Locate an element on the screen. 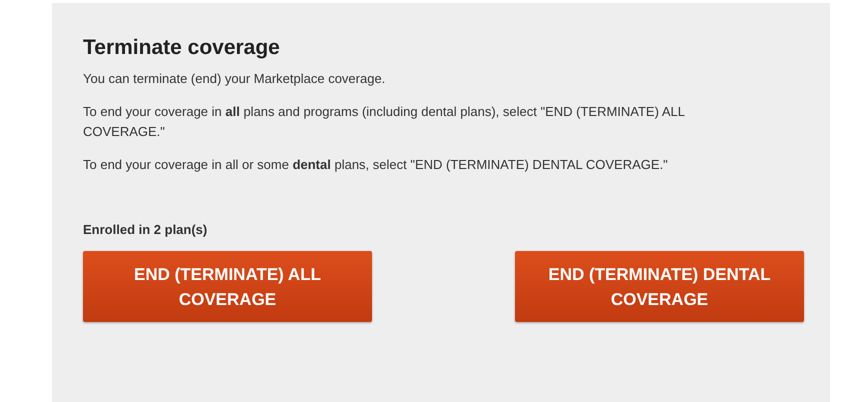 Image resolution: width=847 pixels, height=402 pixels. section-heading: Terminate coverage is located at coordinates (181, 48).